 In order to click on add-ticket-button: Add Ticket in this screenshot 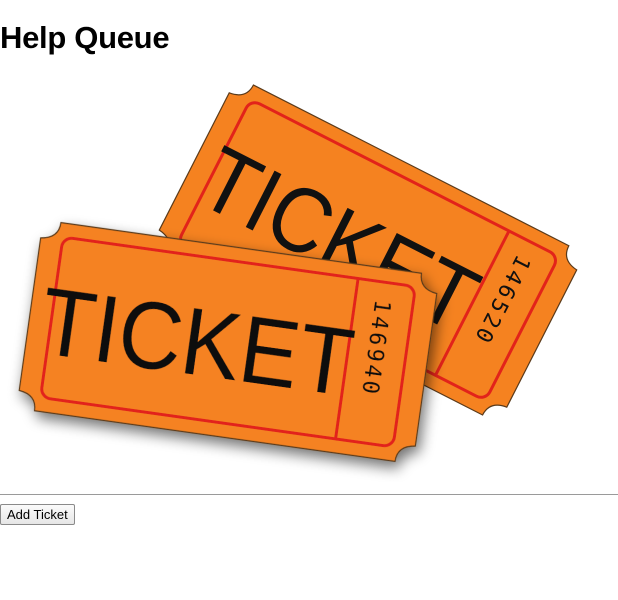, I will do `click(37, 514)`.